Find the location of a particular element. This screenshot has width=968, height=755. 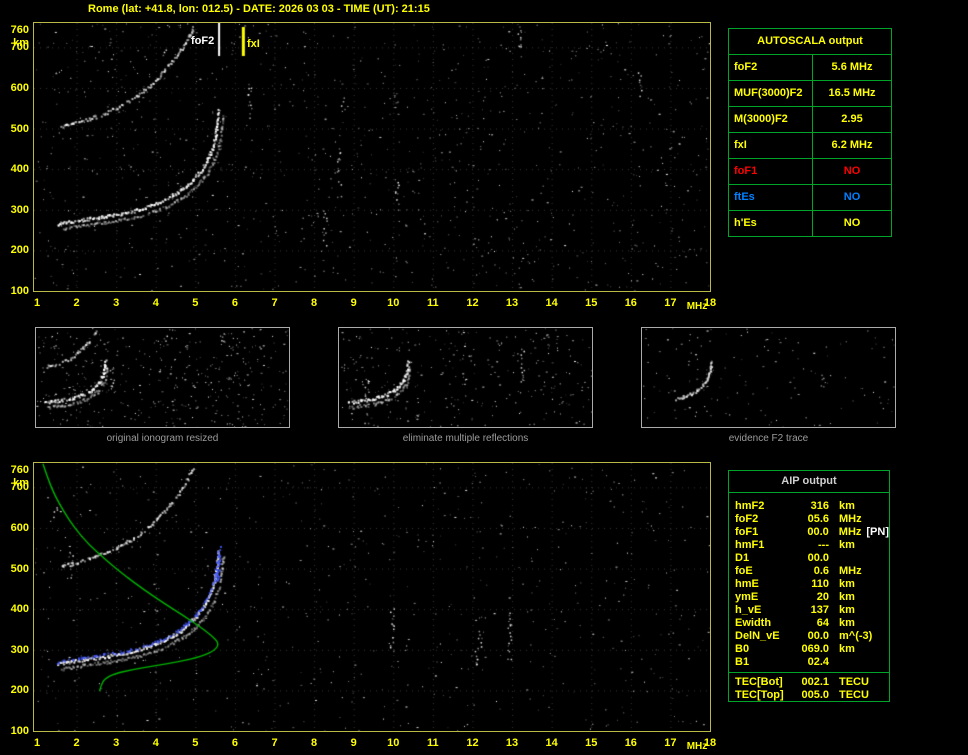

param-value: 64 is located at coordinates (822, 623).